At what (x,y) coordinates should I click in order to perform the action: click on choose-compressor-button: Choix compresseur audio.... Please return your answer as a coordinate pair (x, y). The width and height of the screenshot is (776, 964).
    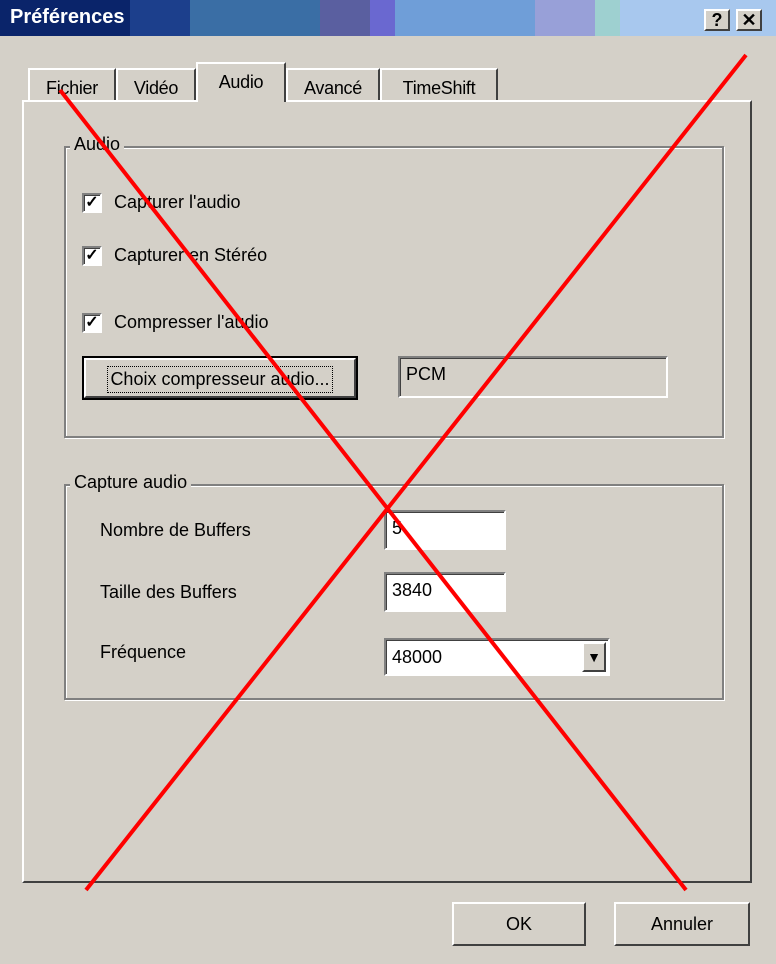
    Looking at the image, I should click on (220, 378).